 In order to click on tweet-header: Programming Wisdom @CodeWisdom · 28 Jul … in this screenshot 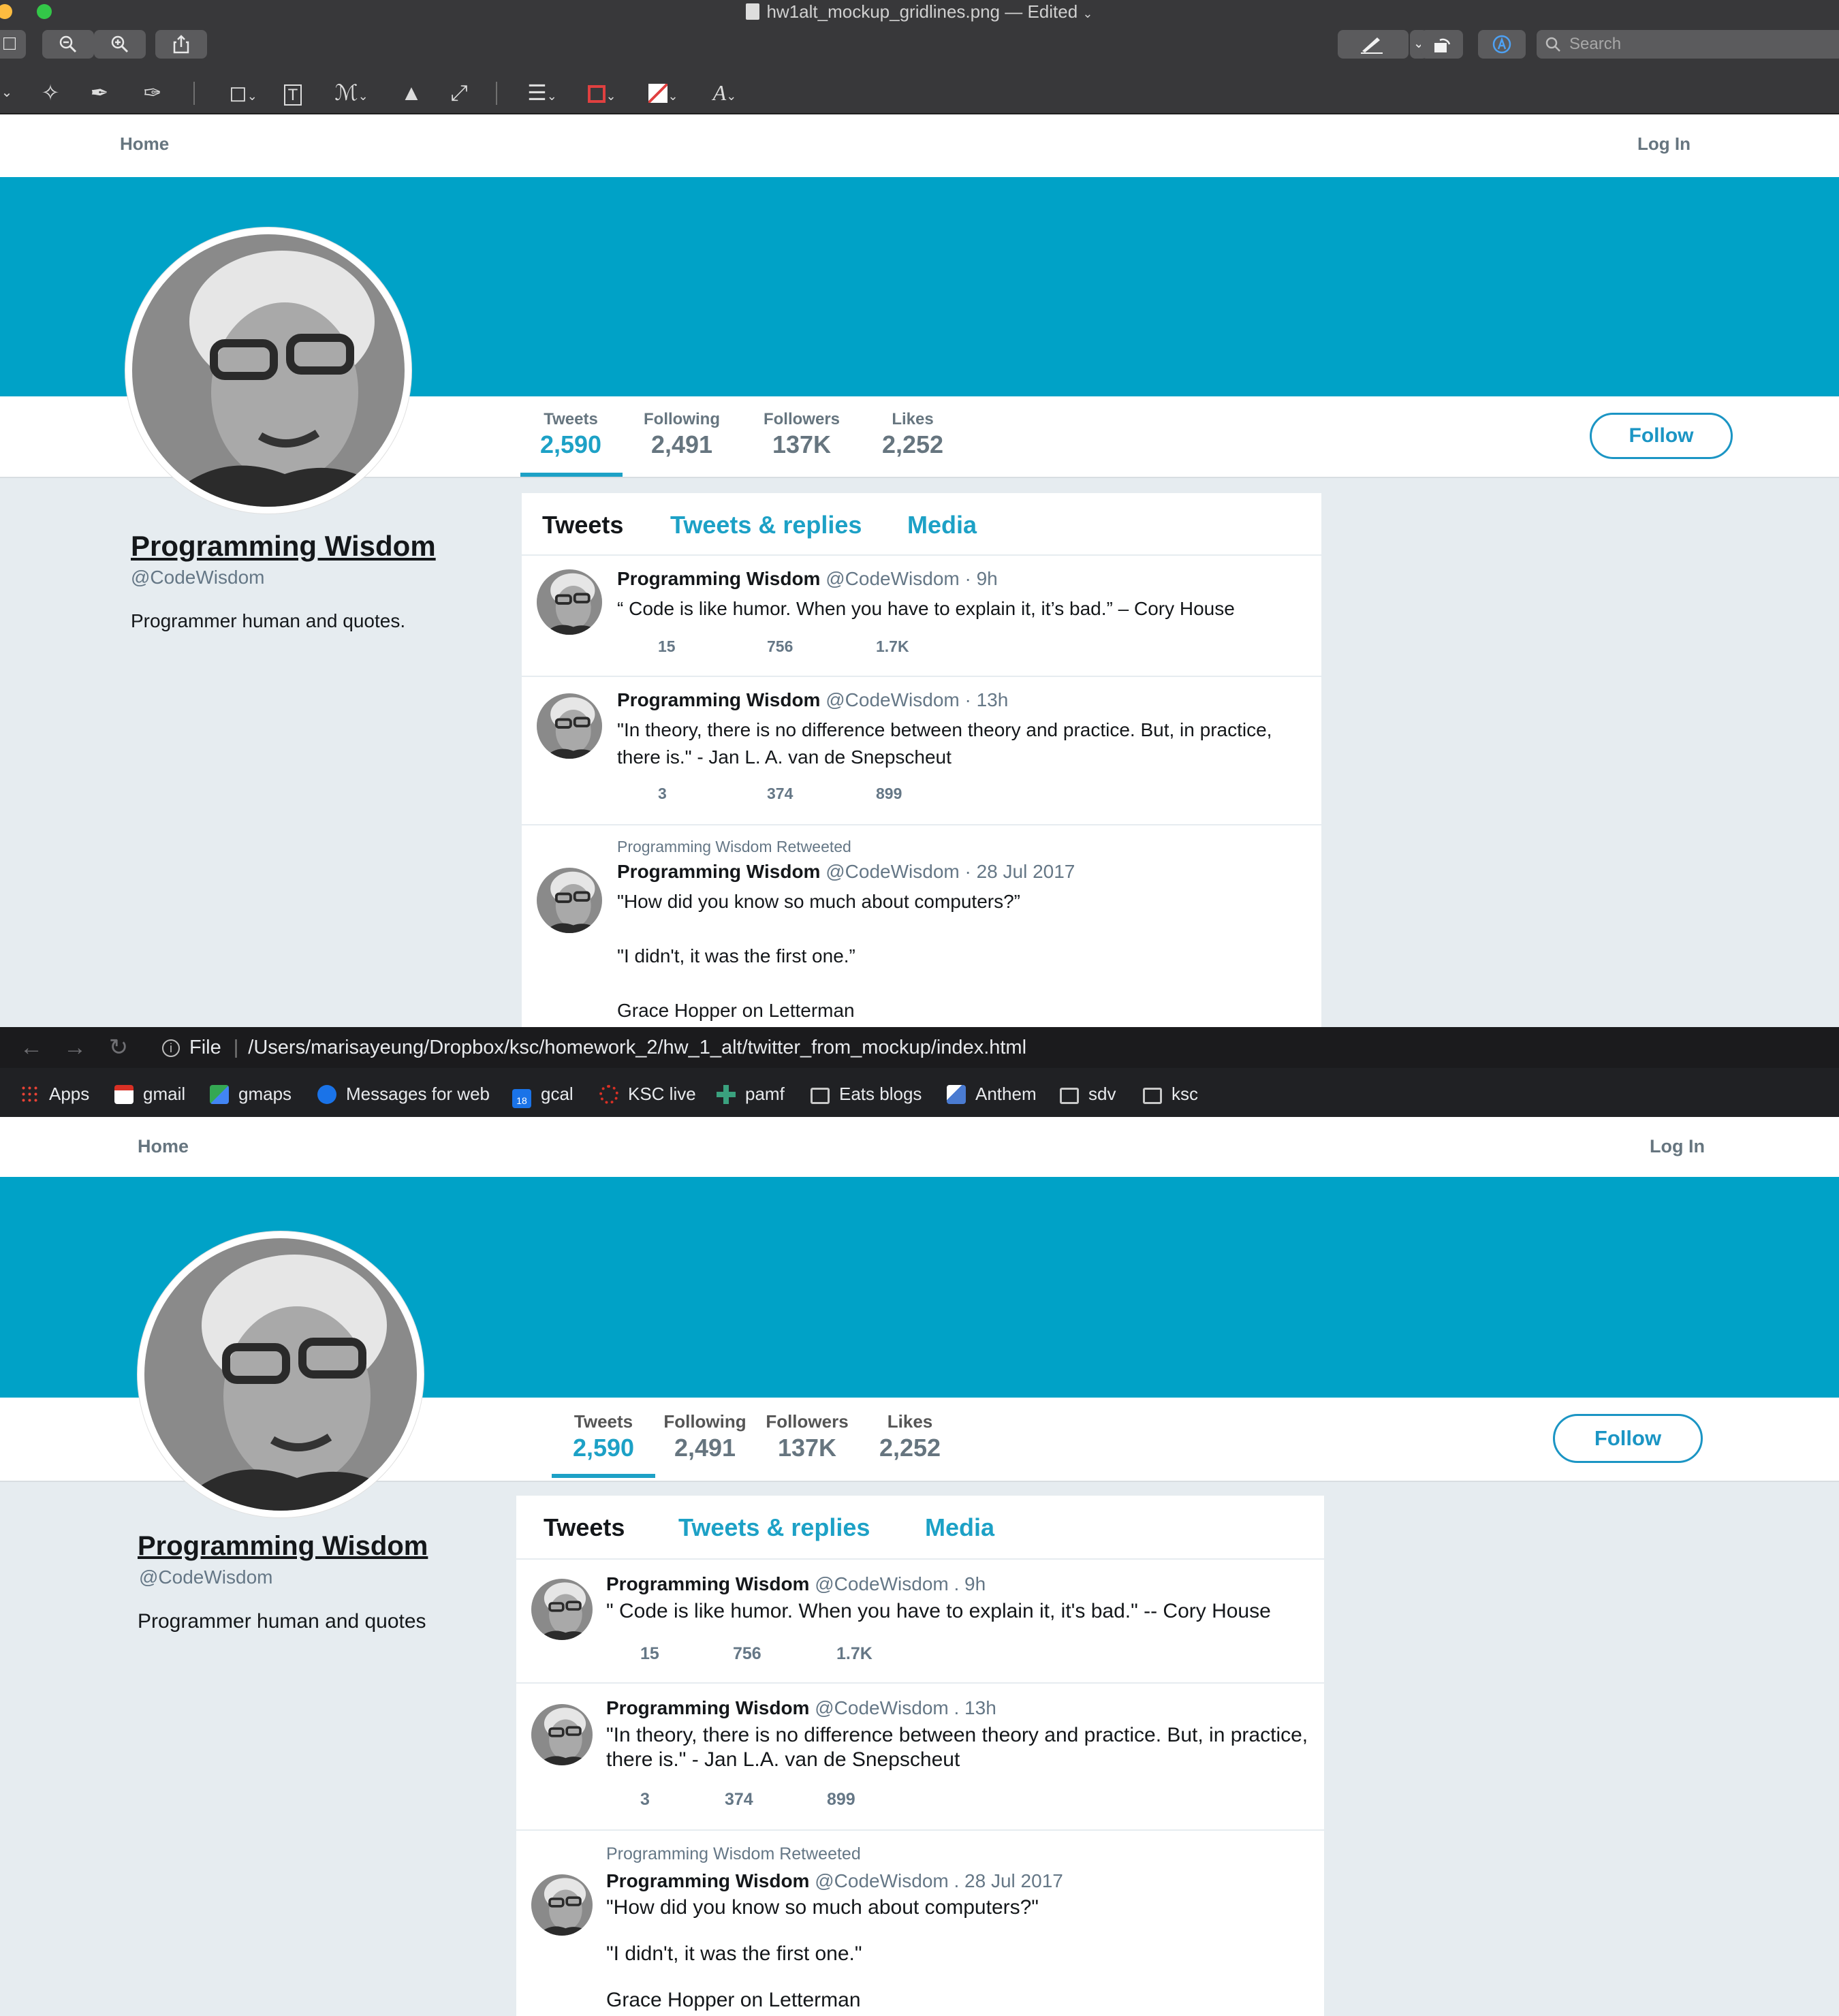, I will do `click(846, 872)`.